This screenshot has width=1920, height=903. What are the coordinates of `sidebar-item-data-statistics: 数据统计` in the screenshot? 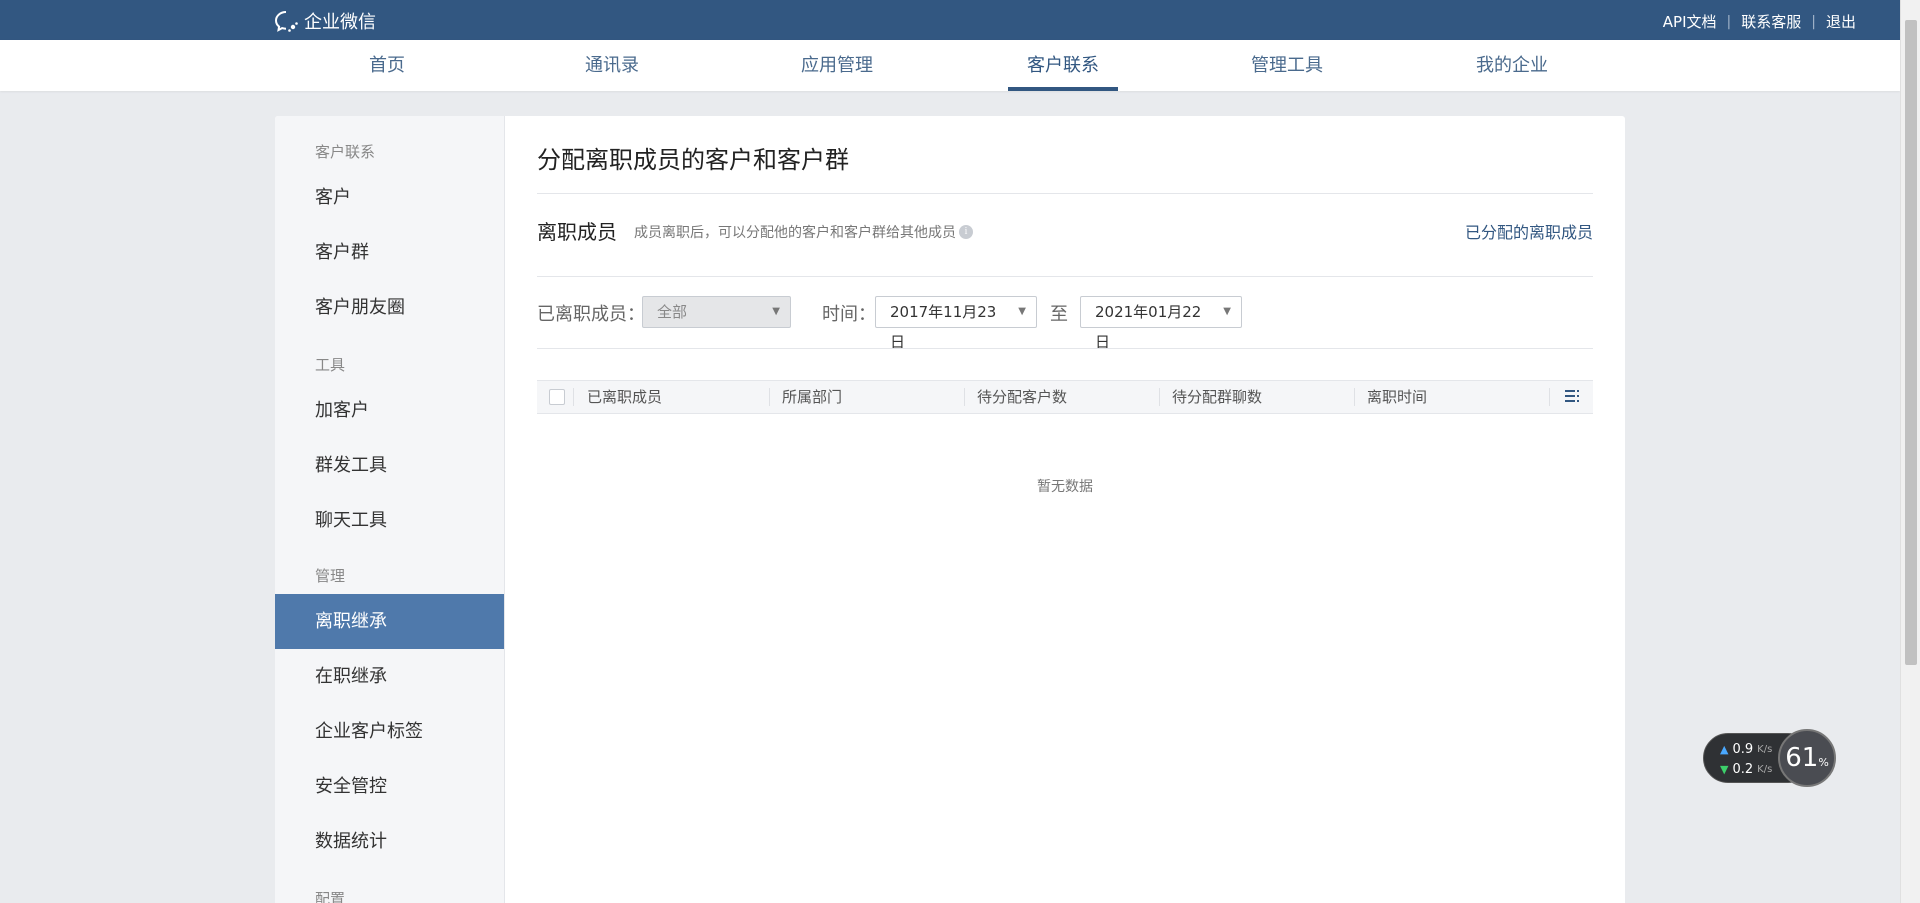 It's located at (389, 841).